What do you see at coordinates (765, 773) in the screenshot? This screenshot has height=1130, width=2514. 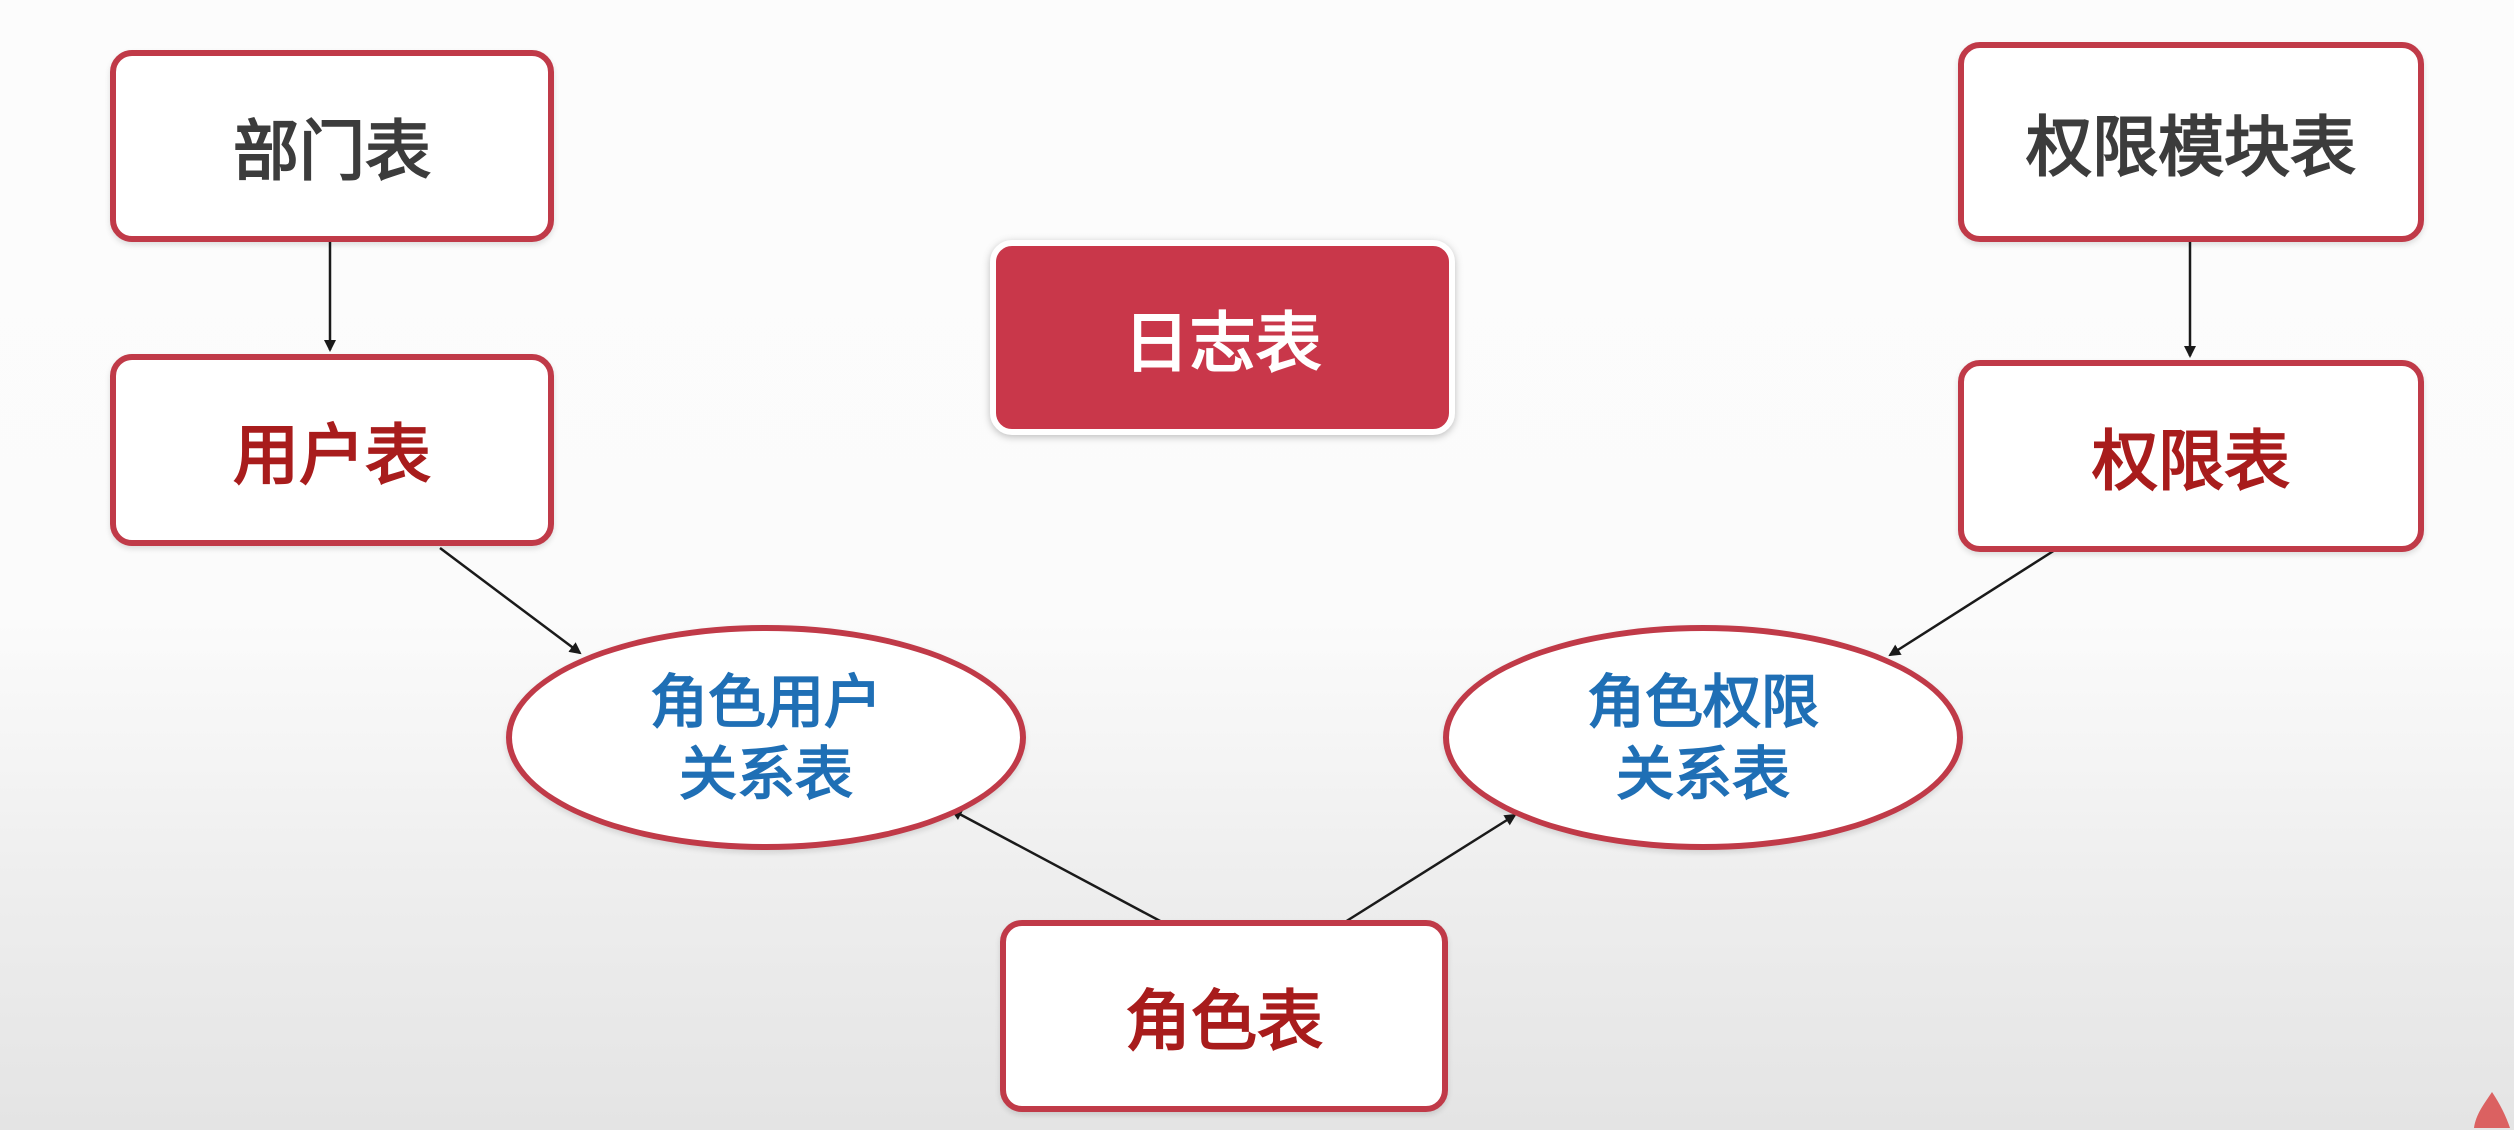 I see `role-user-relation-label-line2: 关系表` at bounding box center [765, 773].